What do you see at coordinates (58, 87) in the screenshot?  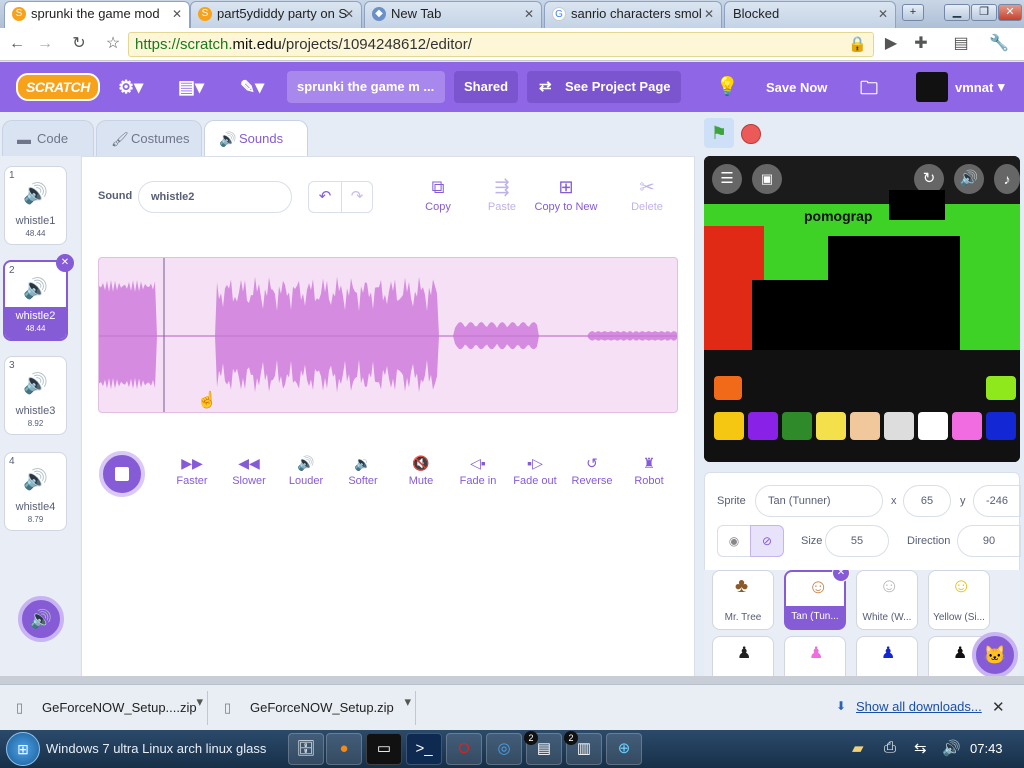 I see `scratch-logo: SCRATCH` at bounding box center [58, 87].